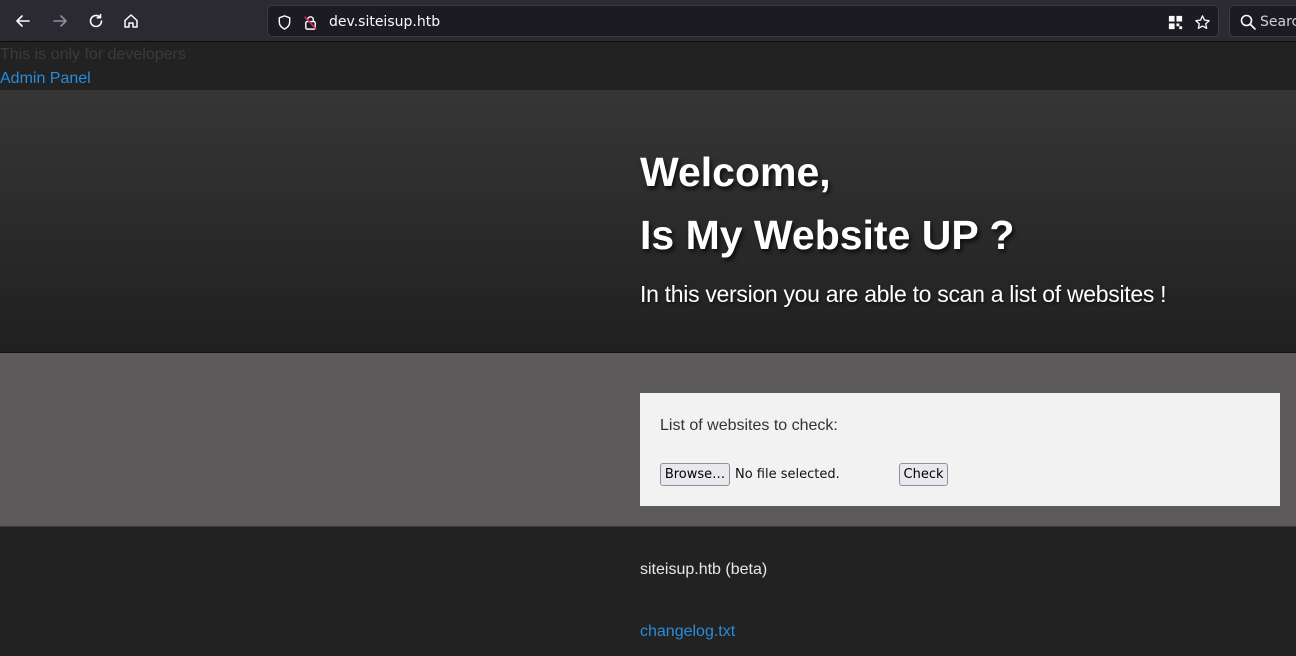  I want to click on search-bar: Search, so click(1262, 21).